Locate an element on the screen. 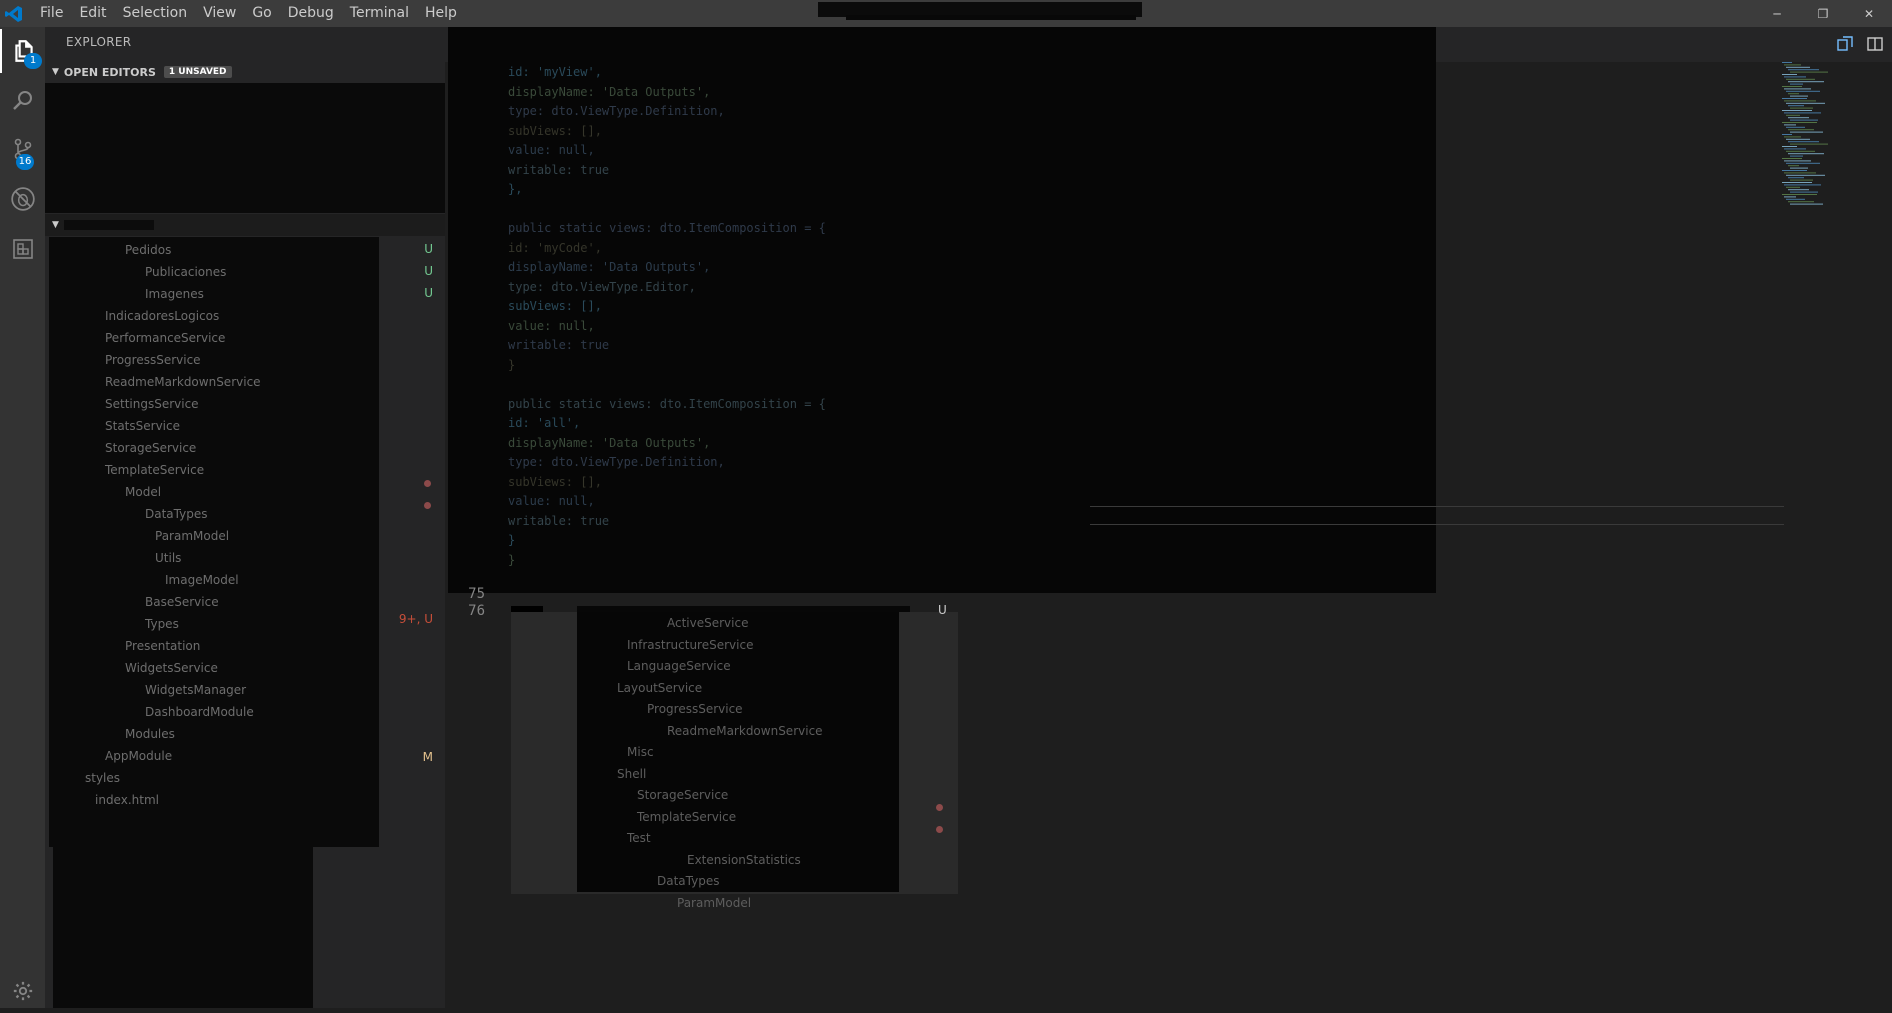 The width and height of the screenshot is (1892, 1013). tree-item: Imagenes is located at coordinates (174, 294).